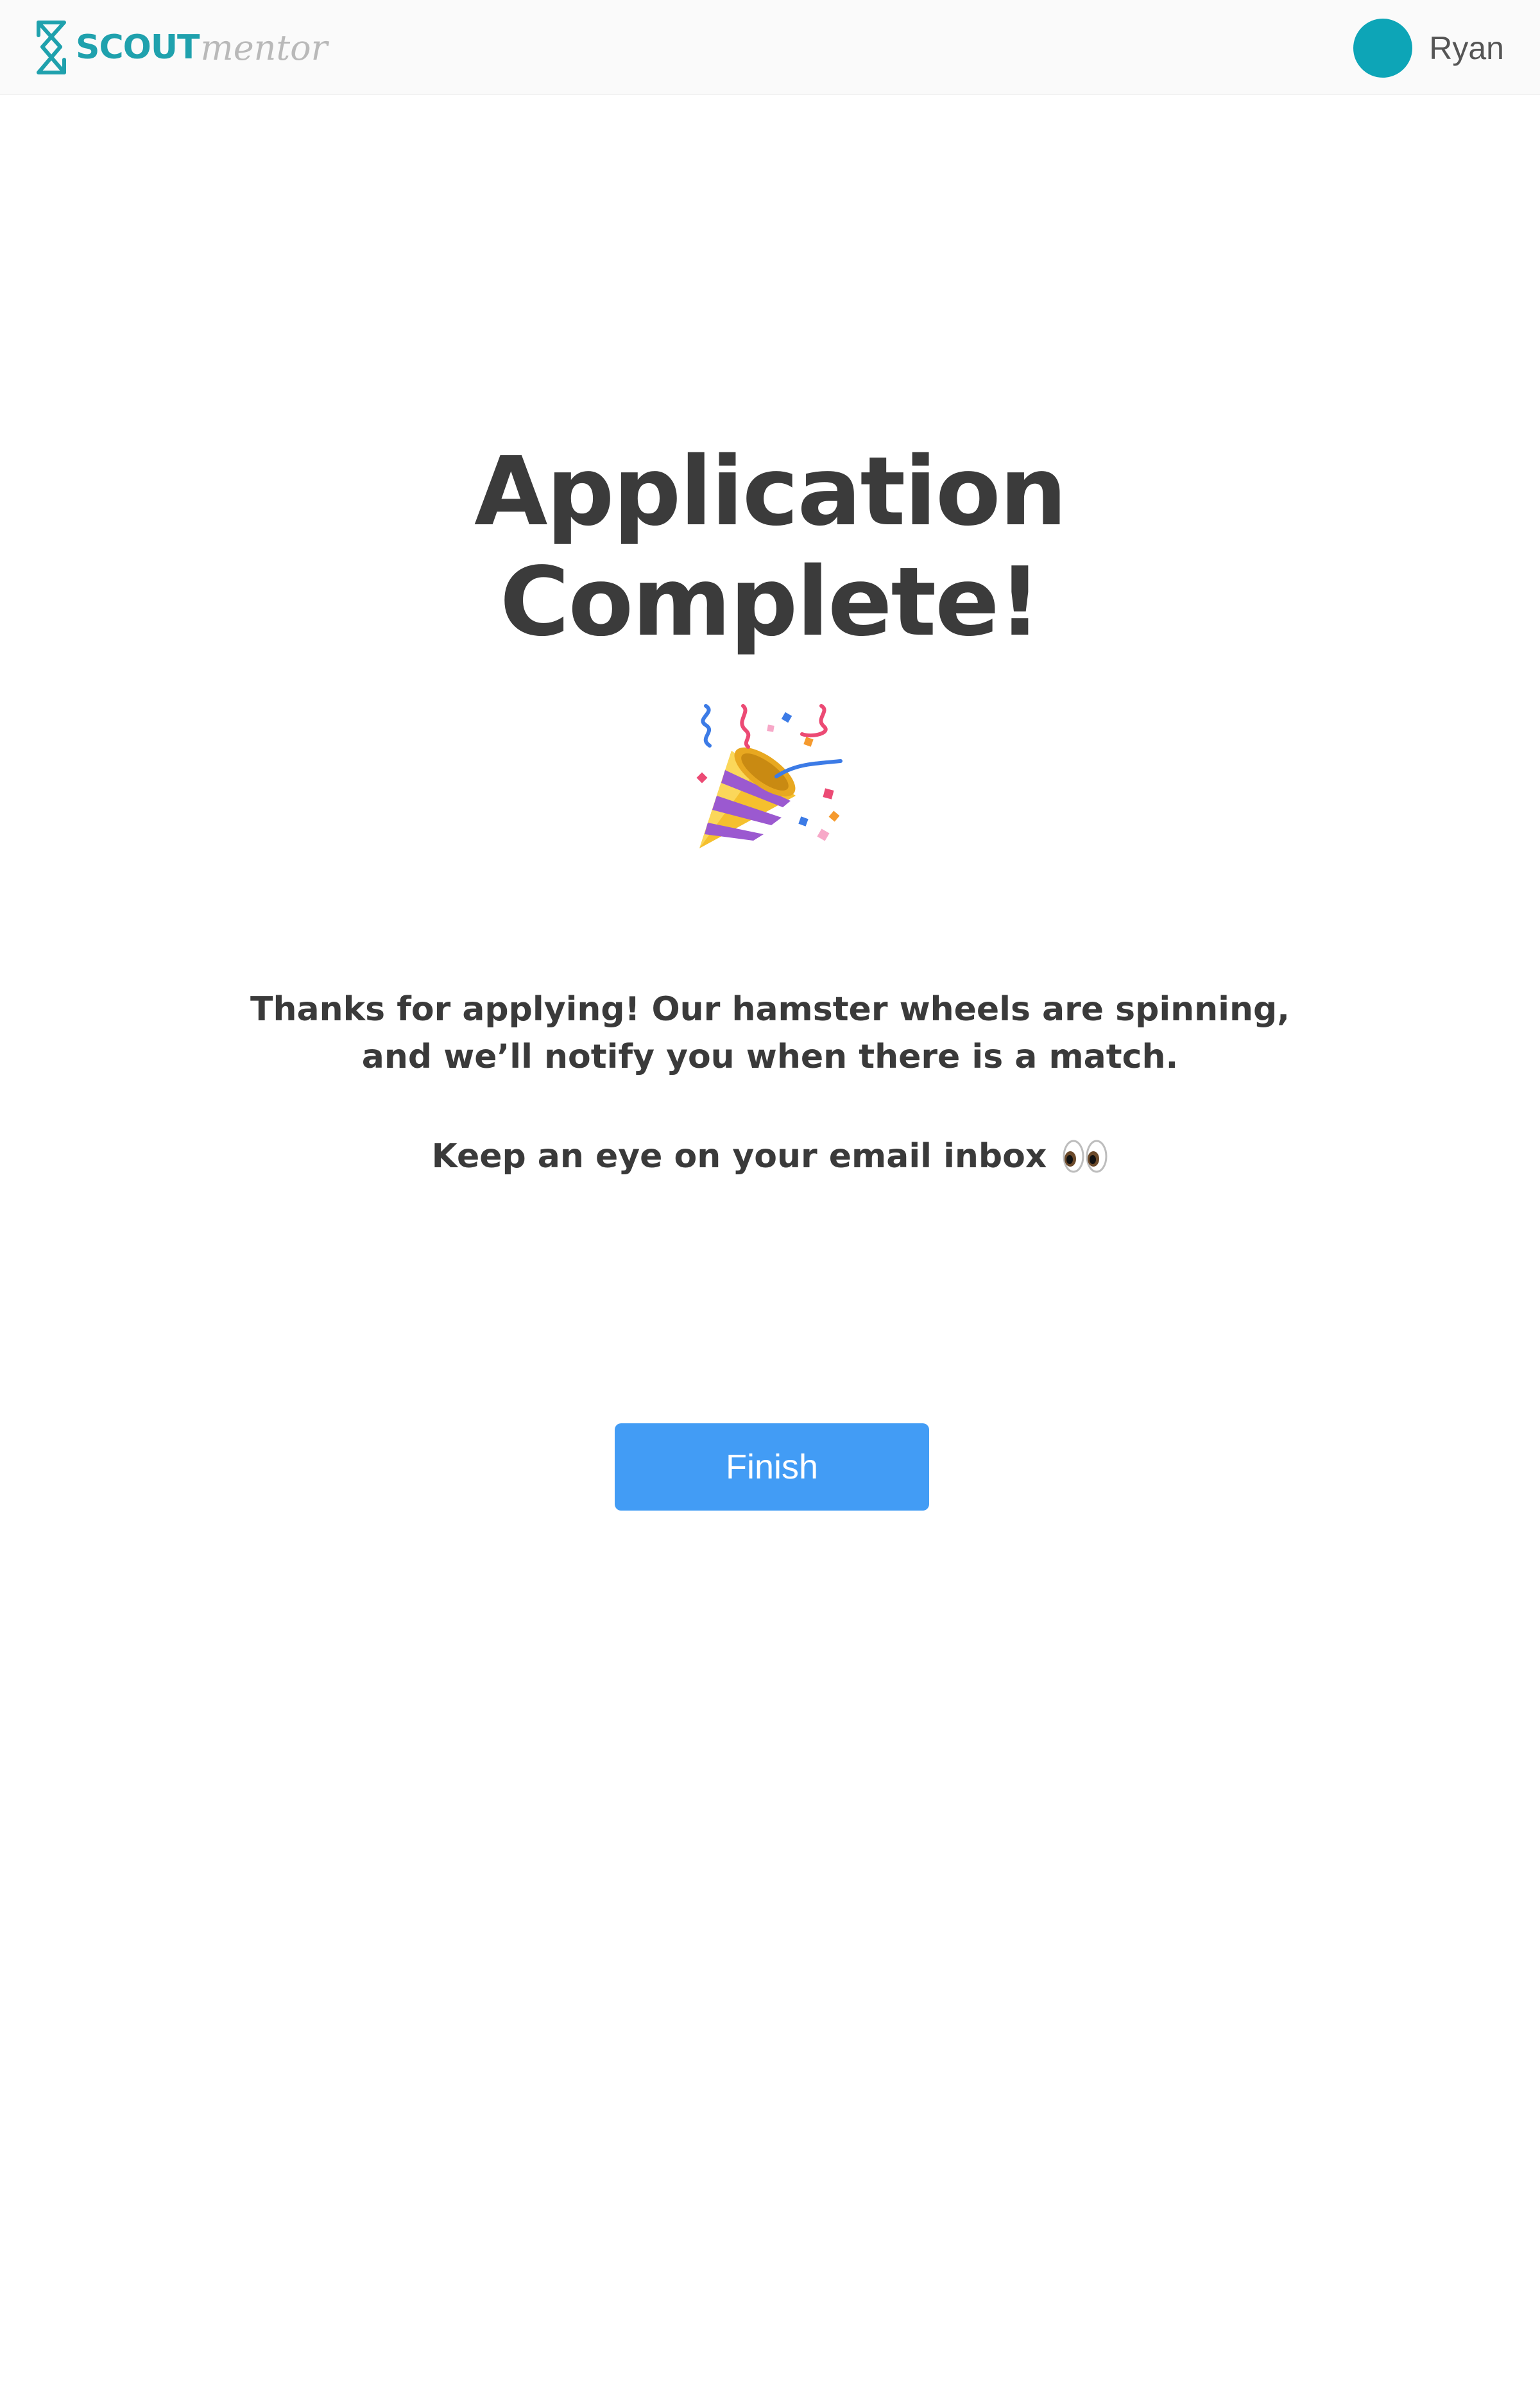 Image resolution: width=1540 pixels, height=2391 pixels. Describe the element at coordinates (739, 1156) in the screenshot. I see `inbox-reminder-text: Keep an eye on your email inbox` at that location.